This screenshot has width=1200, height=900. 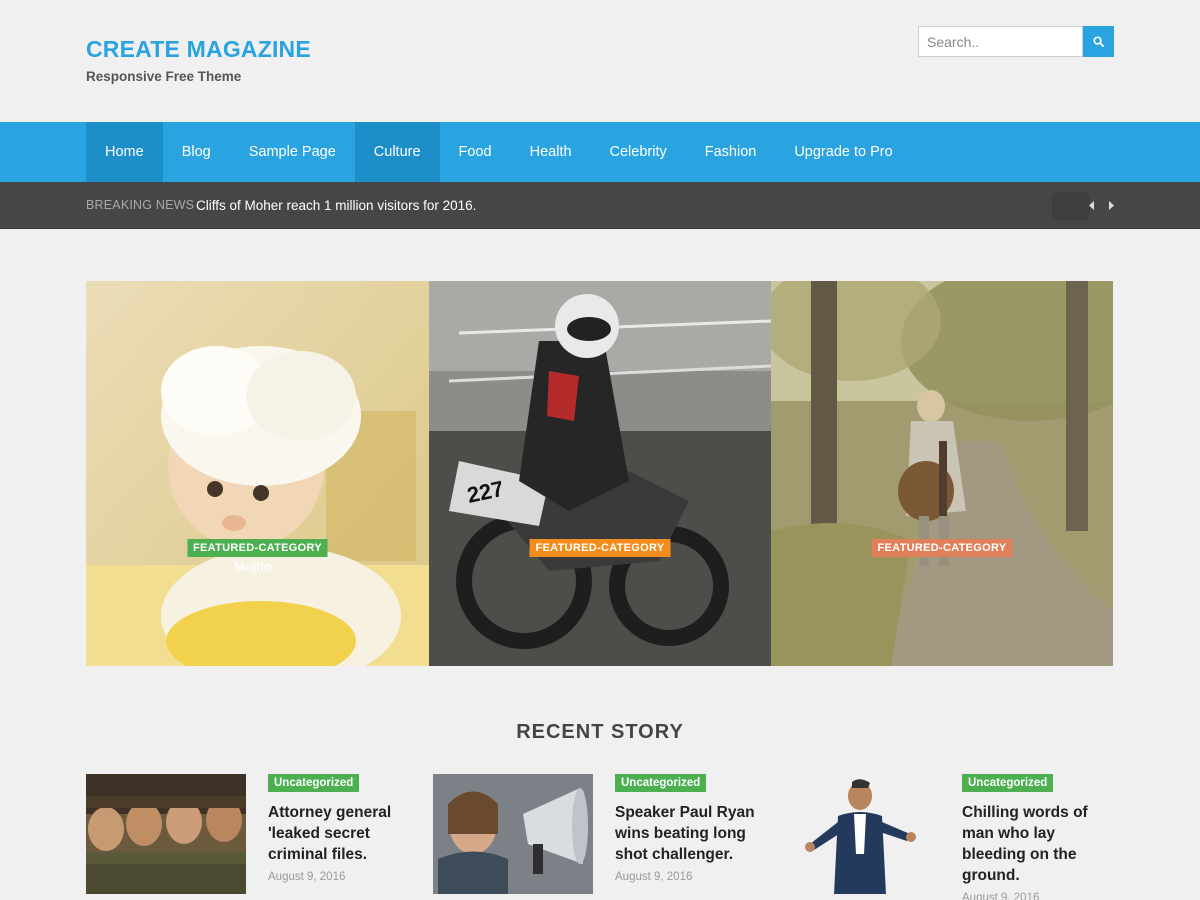 I want to click on search-icon, so click(x=1098, y=41).